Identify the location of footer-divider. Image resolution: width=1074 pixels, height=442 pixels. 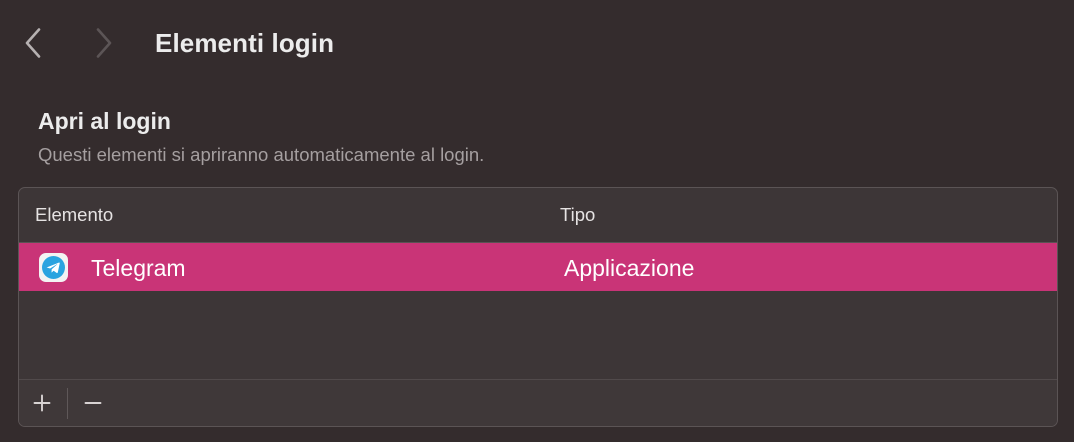
(67, 403).